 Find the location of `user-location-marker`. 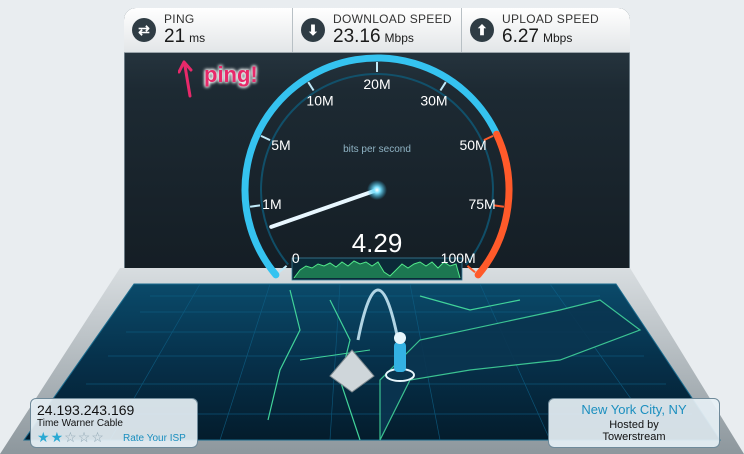

user-location-marker is located at coordinates (400, 357).